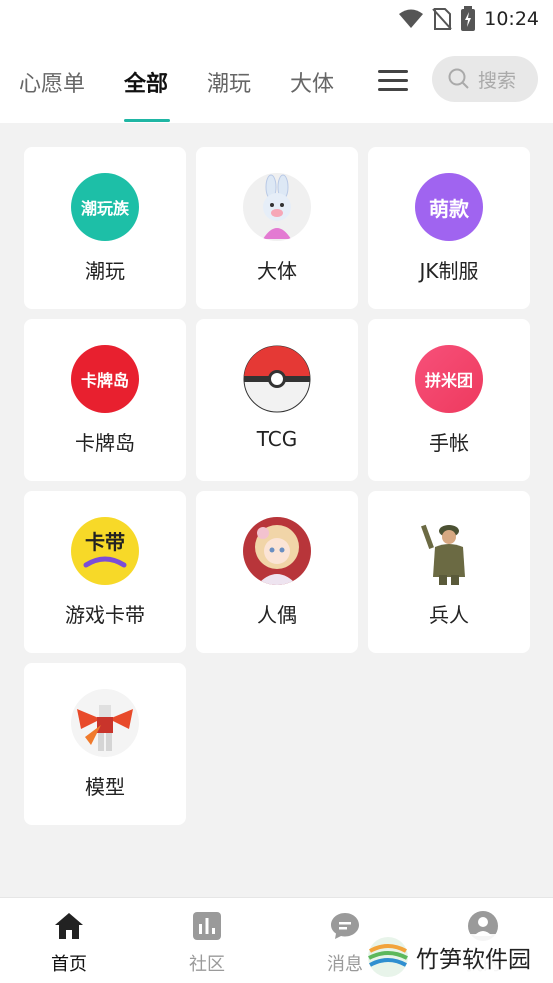  What do you see at coordinates (497, 80) in the screenshot?
I see `search-placeholder: 搜索` at bounding box center [497, 80].